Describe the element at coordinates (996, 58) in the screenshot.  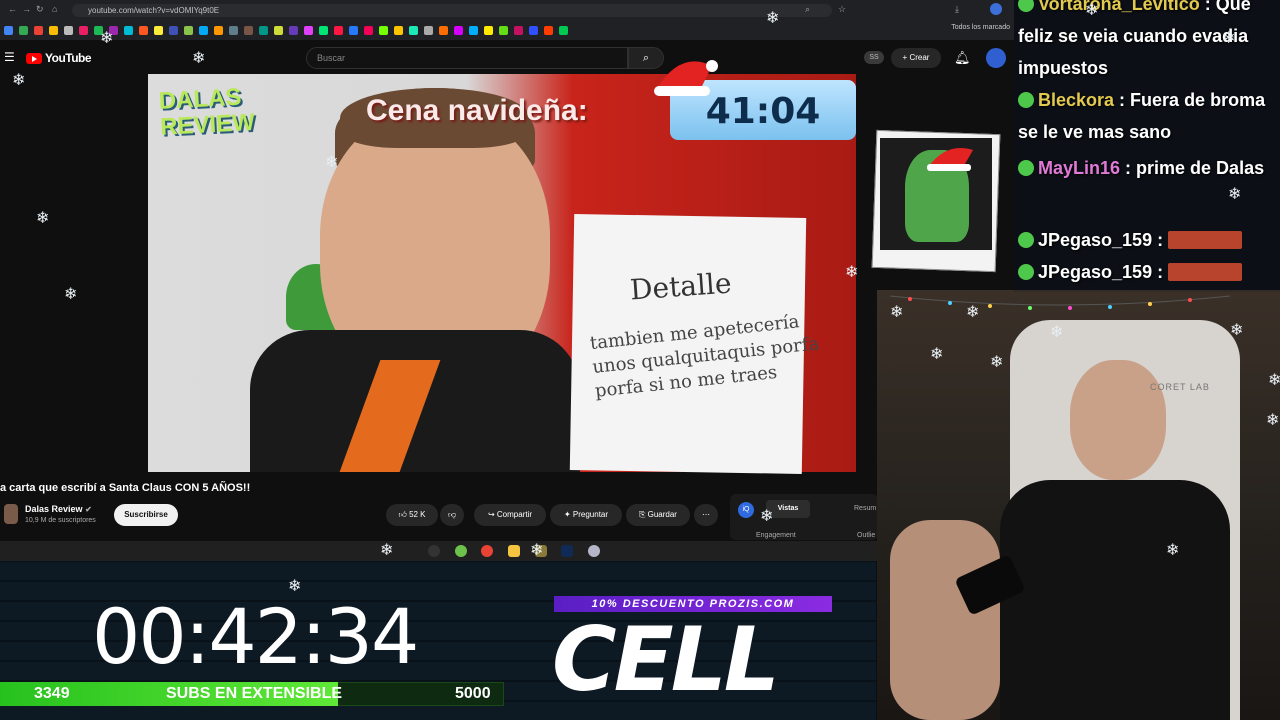
I see `account-avatar` at that location.